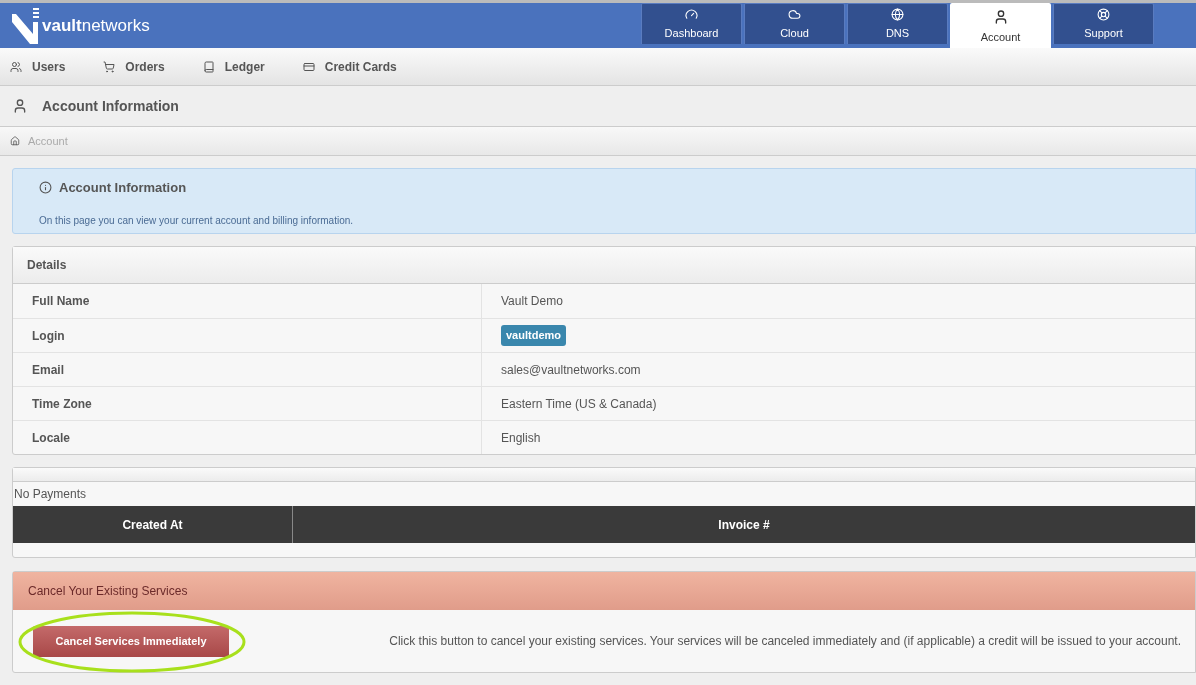 The height and width of the screenshot is (685, 1196). What do you see at coordinates (691, 14) in the screenshot?
I see `gauge-icon` at bounding box center [691, 14].